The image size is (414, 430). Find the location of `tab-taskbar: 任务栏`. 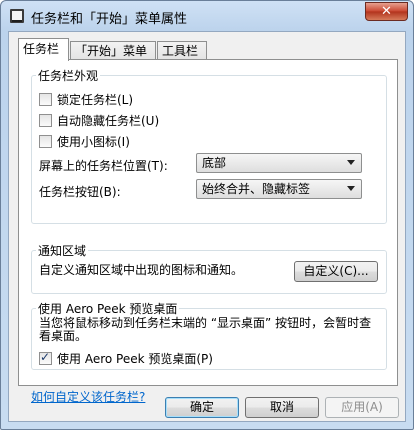

tab-taskbar: 任务栏 is located at coordinates (43, 49).